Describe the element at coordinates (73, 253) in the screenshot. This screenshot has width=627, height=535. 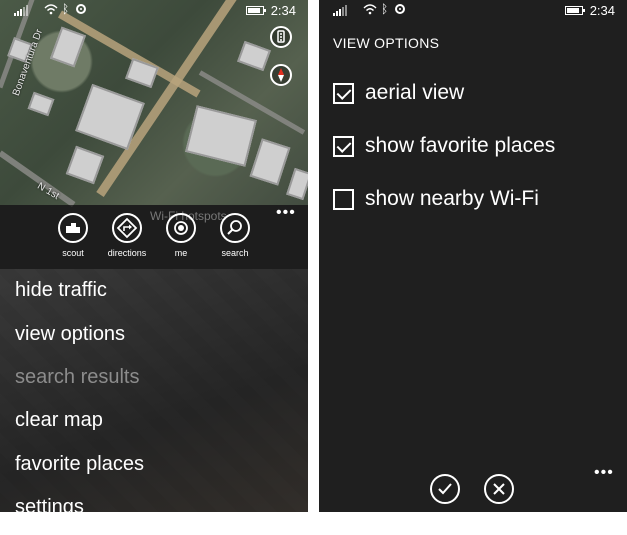
I see `scout-label: scout` at that location.